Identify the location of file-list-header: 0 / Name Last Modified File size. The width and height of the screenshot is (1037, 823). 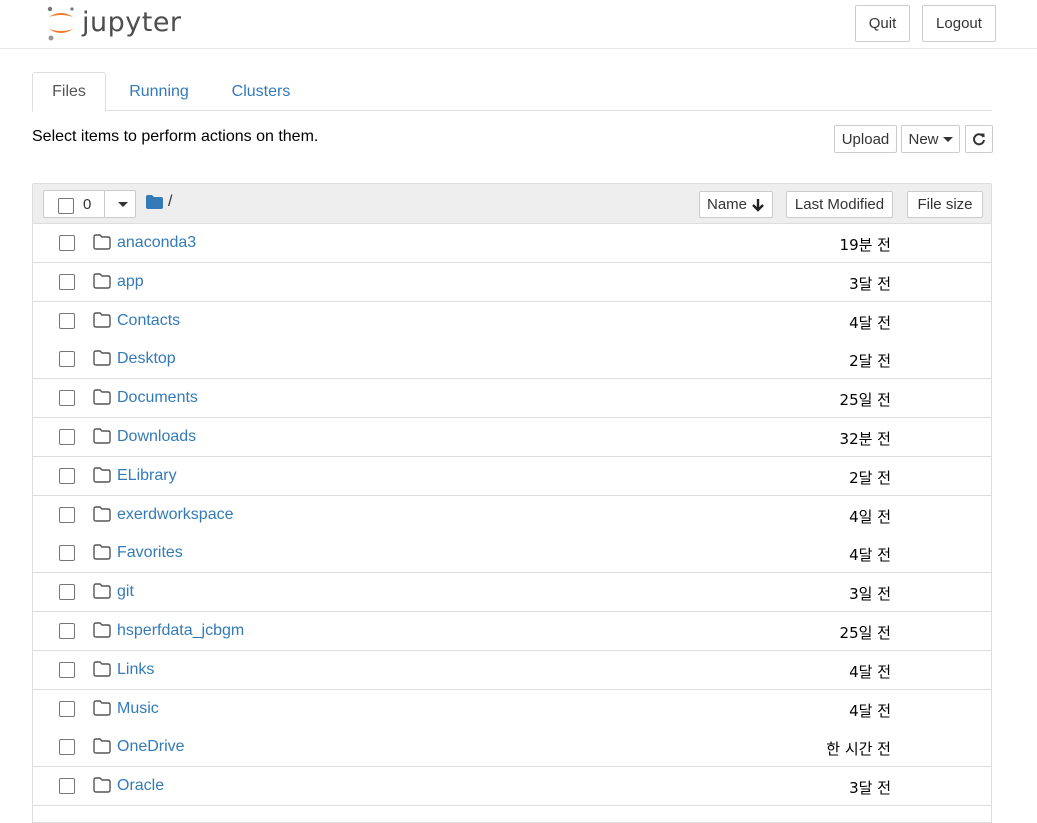
(512, 204).